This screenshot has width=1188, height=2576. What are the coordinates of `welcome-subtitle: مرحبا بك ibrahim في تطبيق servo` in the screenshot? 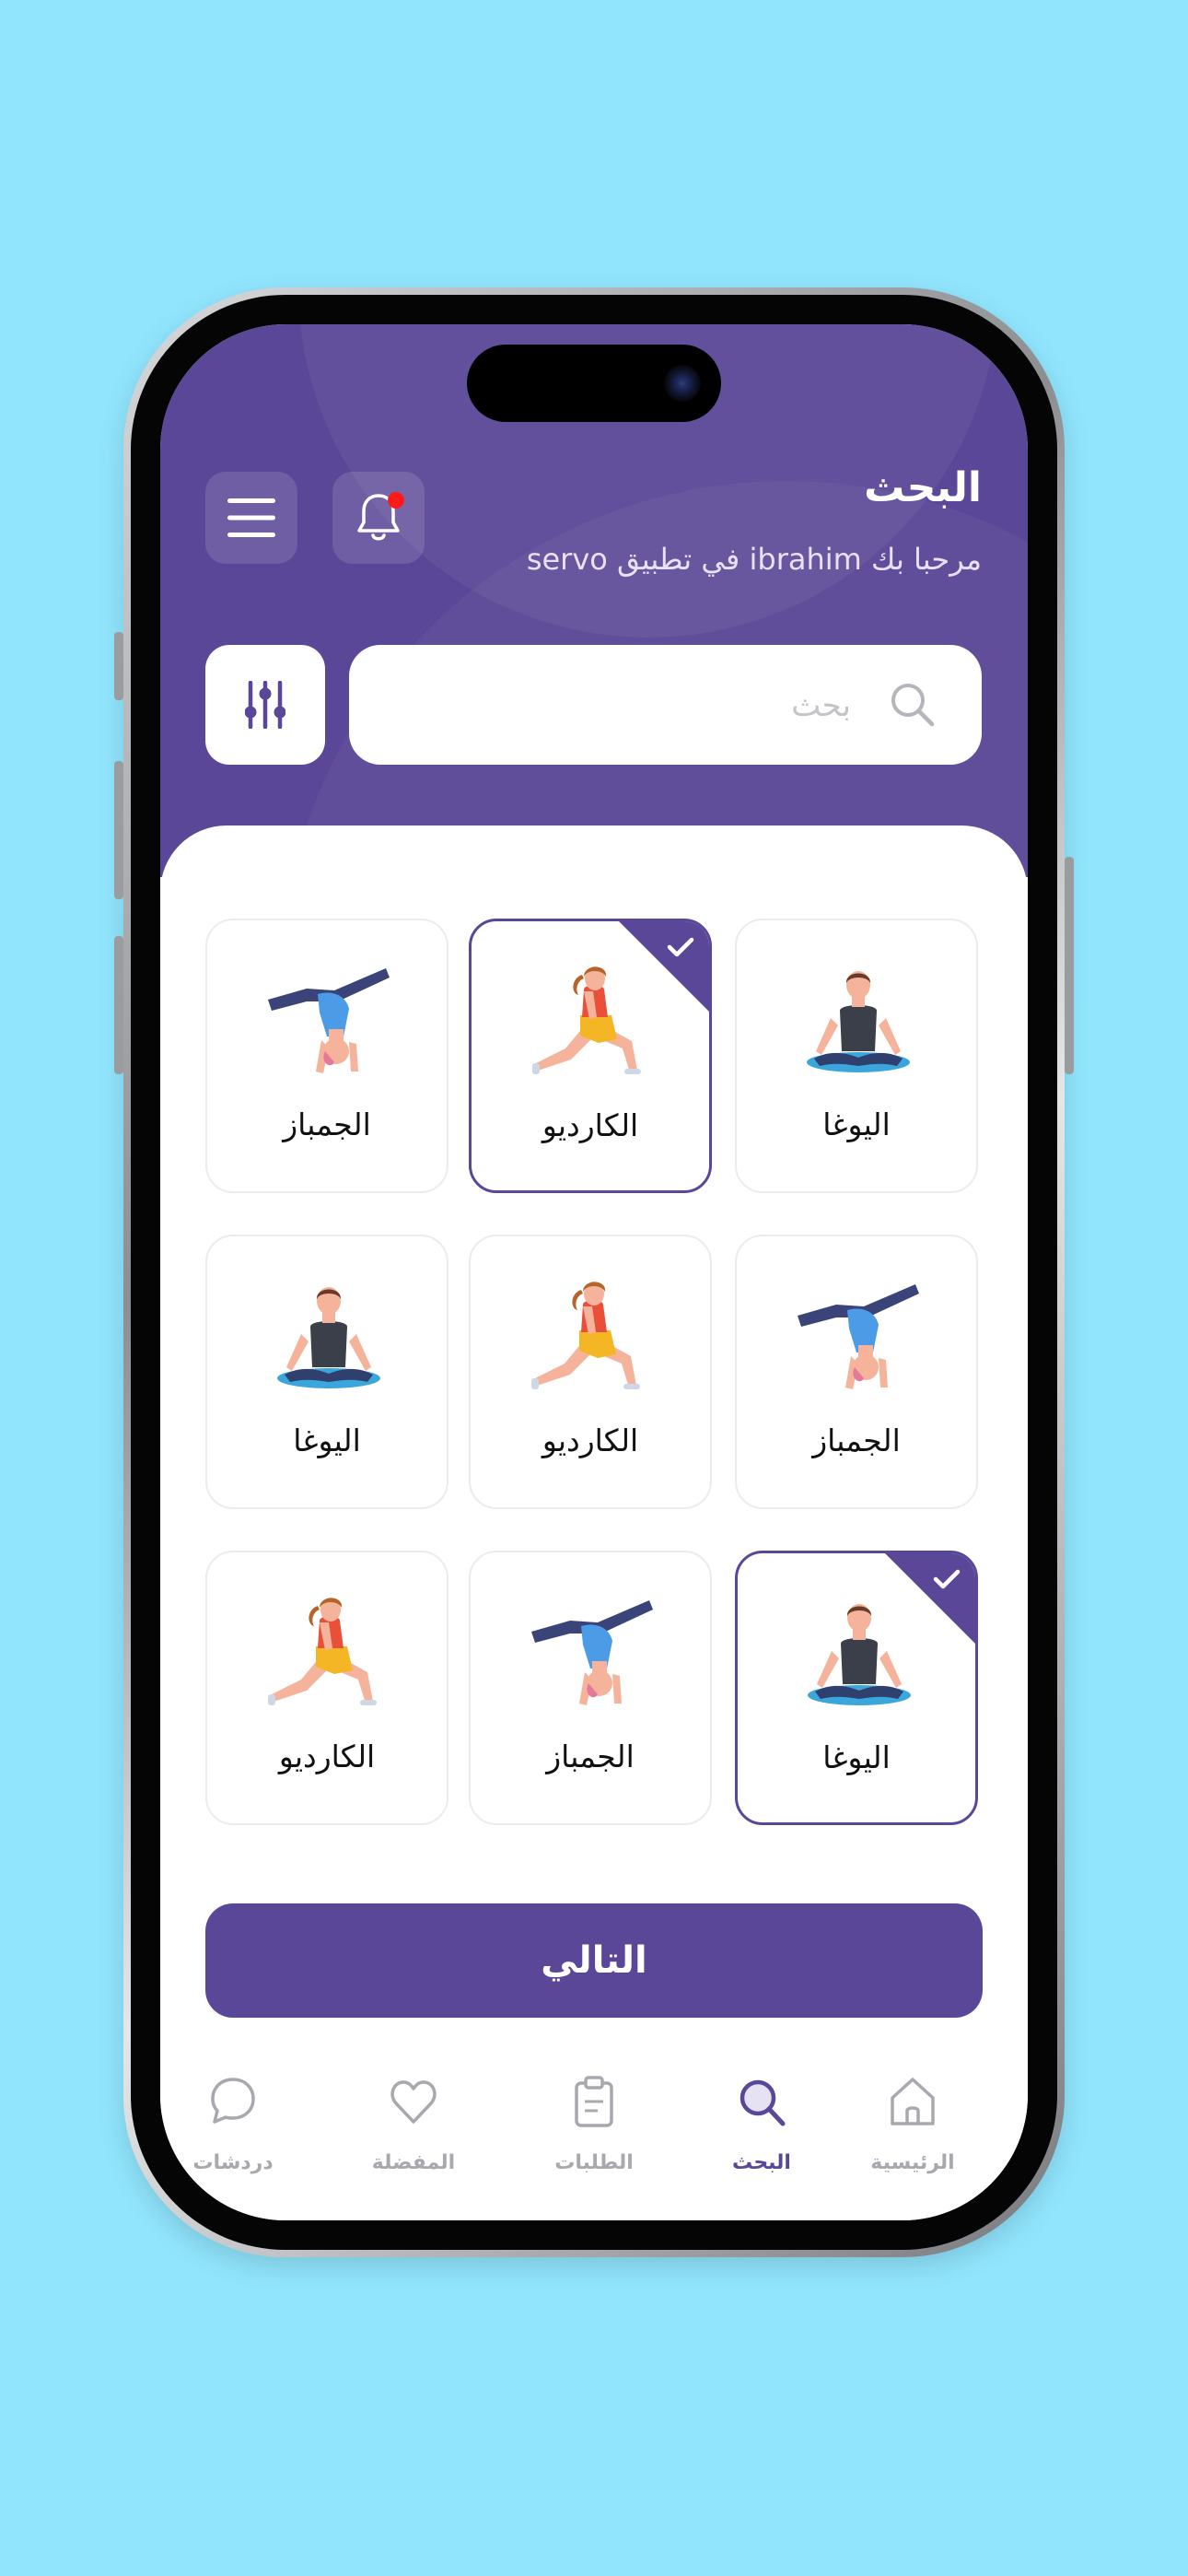 It's located at (754, 559).